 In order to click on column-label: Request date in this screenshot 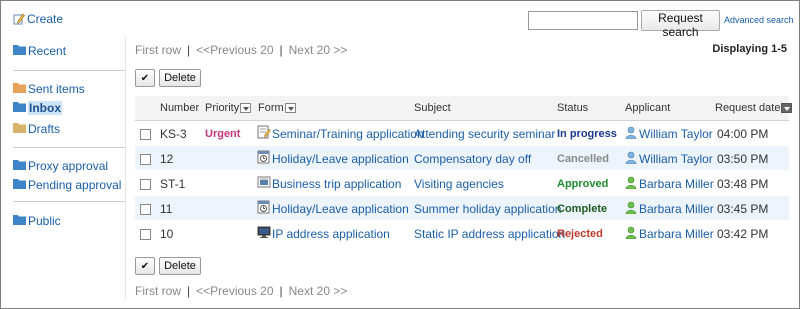, I will do `click(748, 108)`.